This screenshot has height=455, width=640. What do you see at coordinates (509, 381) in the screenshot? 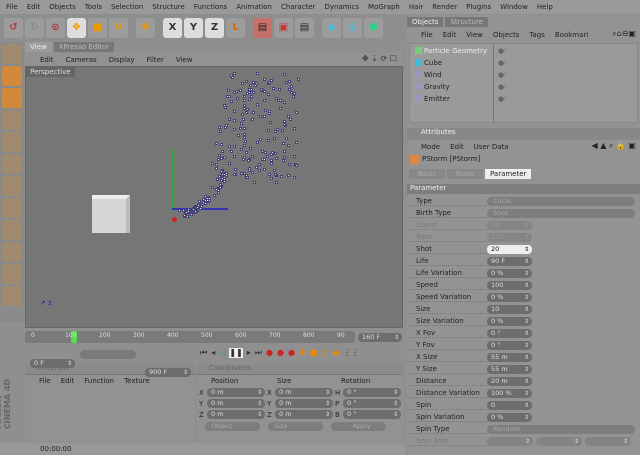
I see `param-field: 20 m` at bounding box center [509, 381].